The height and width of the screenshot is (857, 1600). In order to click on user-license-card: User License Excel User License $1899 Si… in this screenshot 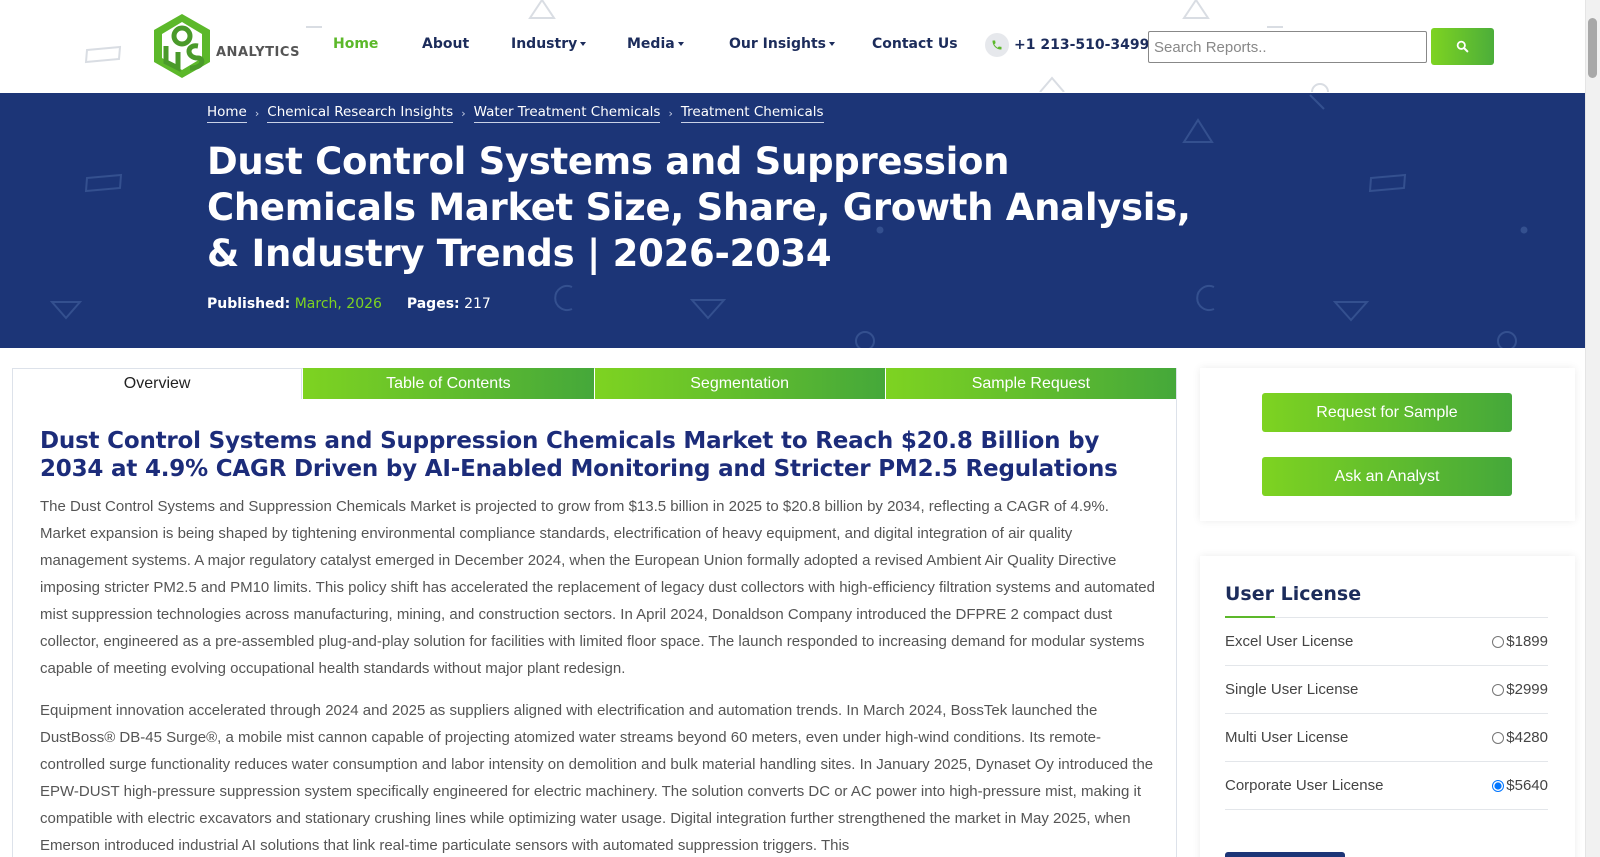, I will do `click(1387, 706)`.